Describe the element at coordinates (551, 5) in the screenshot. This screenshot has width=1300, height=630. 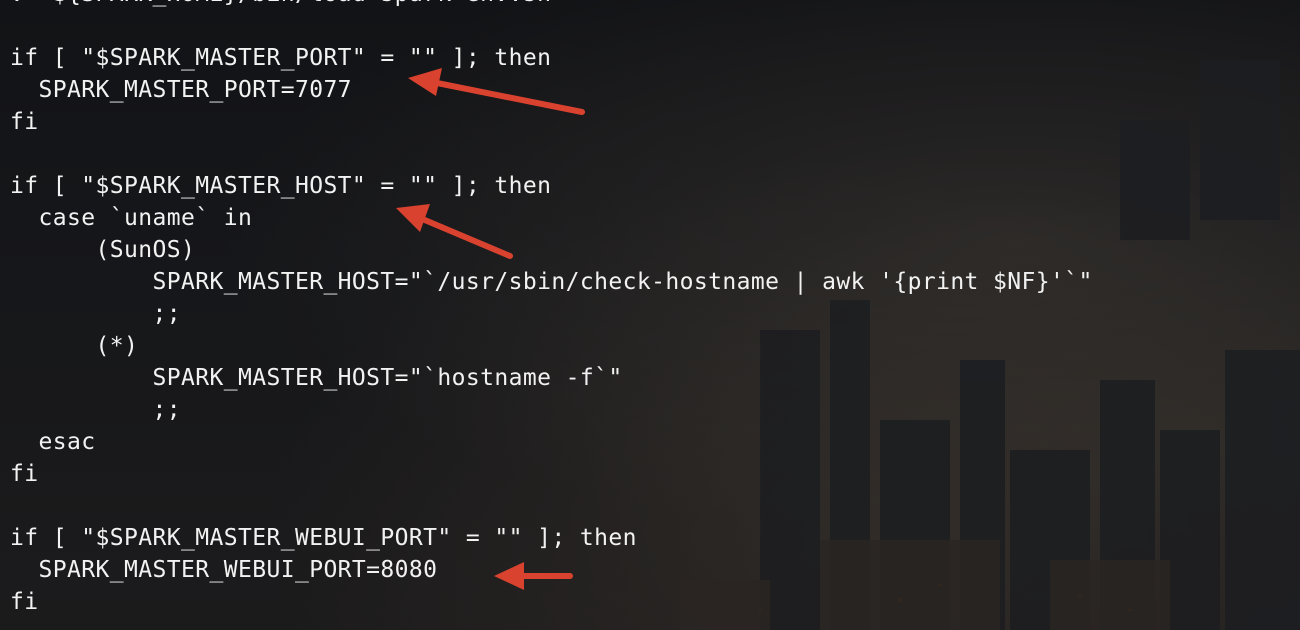
I see `code-line: . "${SPARK_HOME}/bin/load-spark-env.sh"` at that location.